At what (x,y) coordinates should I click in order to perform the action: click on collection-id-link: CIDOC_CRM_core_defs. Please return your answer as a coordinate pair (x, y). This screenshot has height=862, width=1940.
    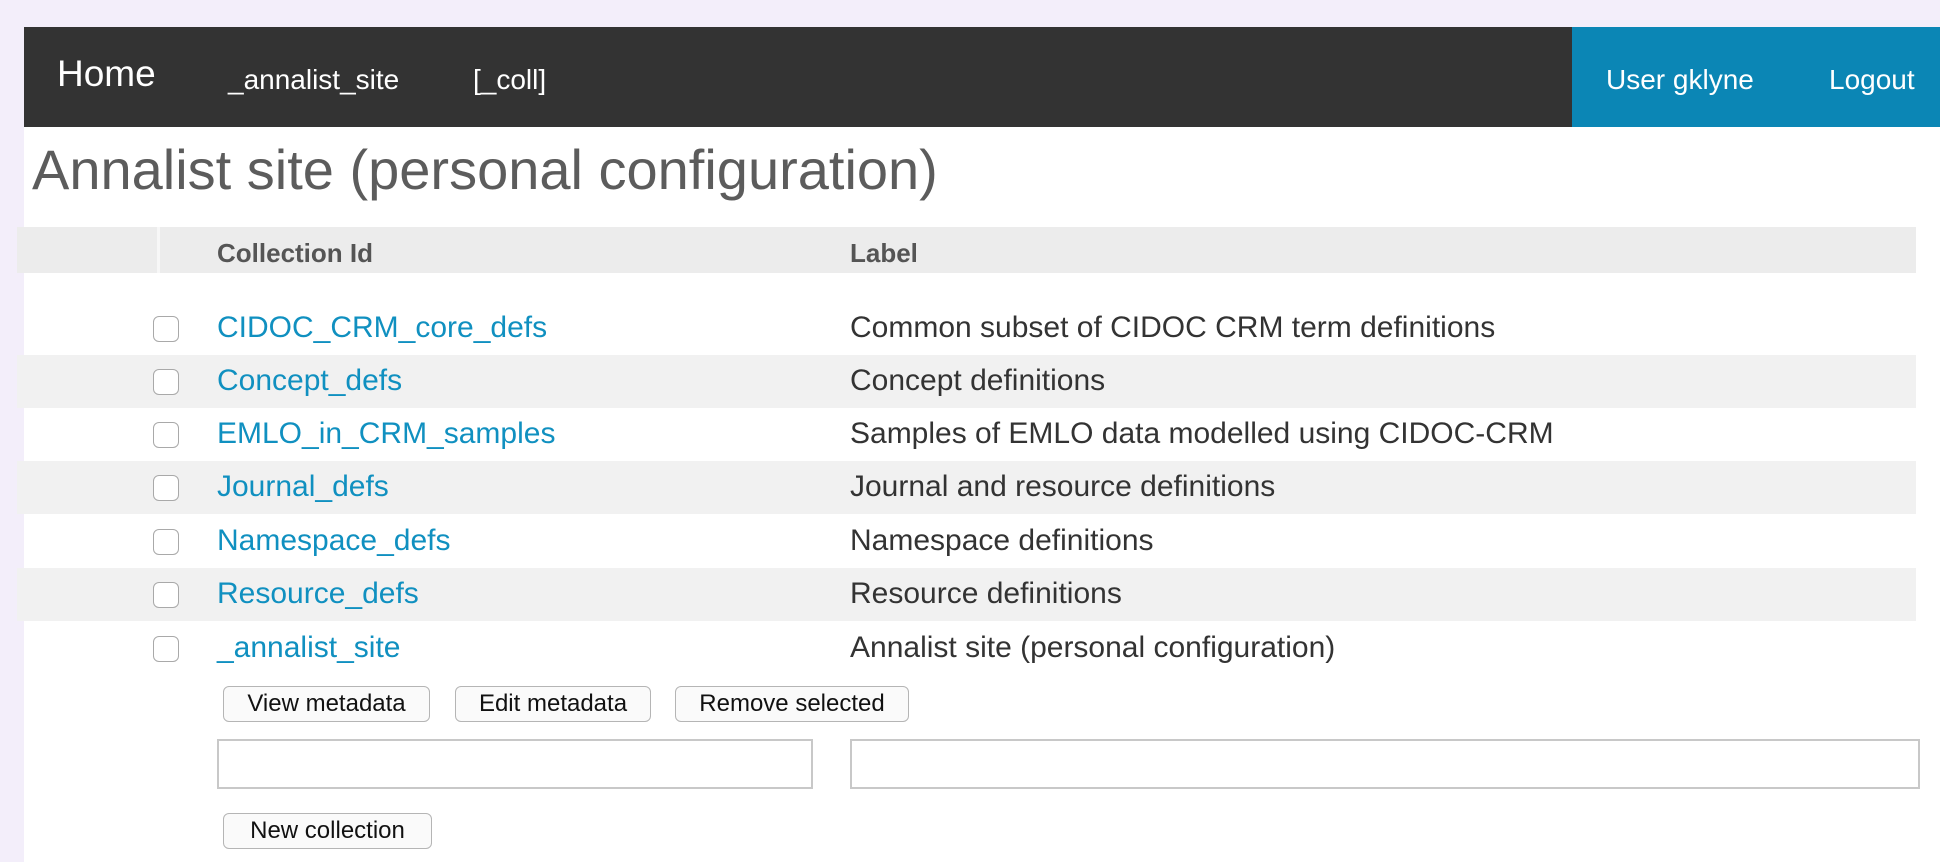
    Looking at the image, I should click on (382, 328).